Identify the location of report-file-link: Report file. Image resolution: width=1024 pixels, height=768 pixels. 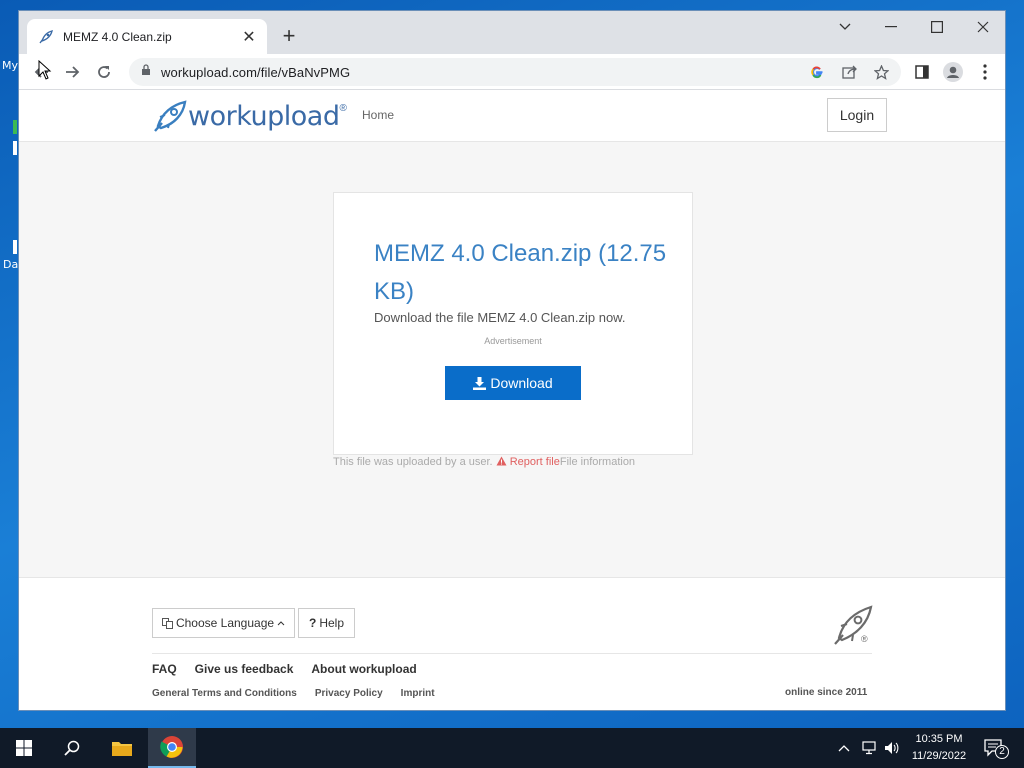
(528, 462).